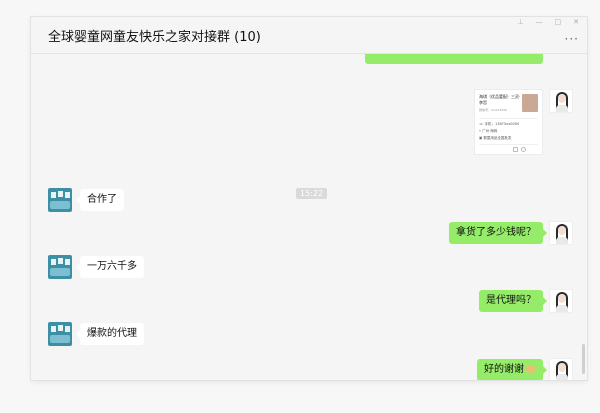 The height and width of the screenshot is (413, 600). I want to click on message-text: 好的谢谢, so click(504, 369).